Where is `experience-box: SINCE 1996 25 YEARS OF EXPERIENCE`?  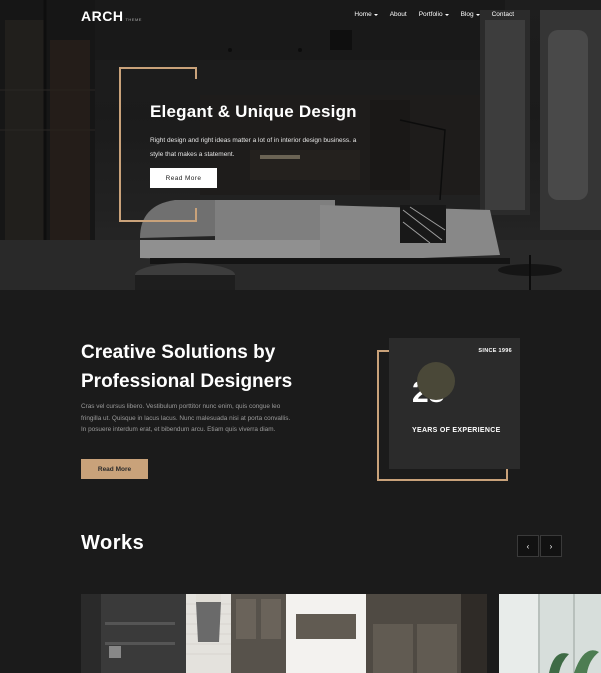 experience-box: SINCE 1996 25 YEARS OF EXPERIENCE is located at coordinates (454, 403).